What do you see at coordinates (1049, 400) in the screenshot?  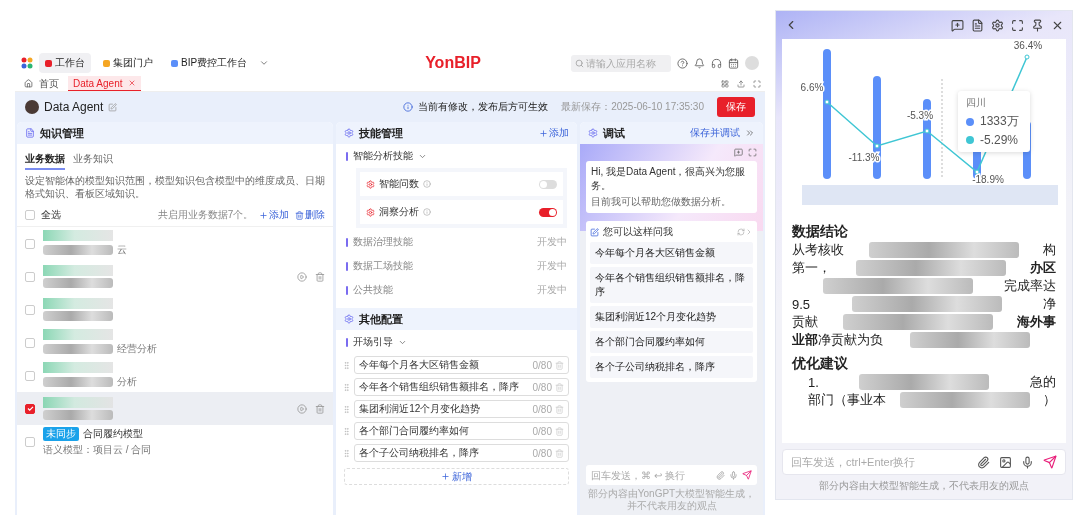 I see `text-fragment: ）` at bounding box center [1049, 400].